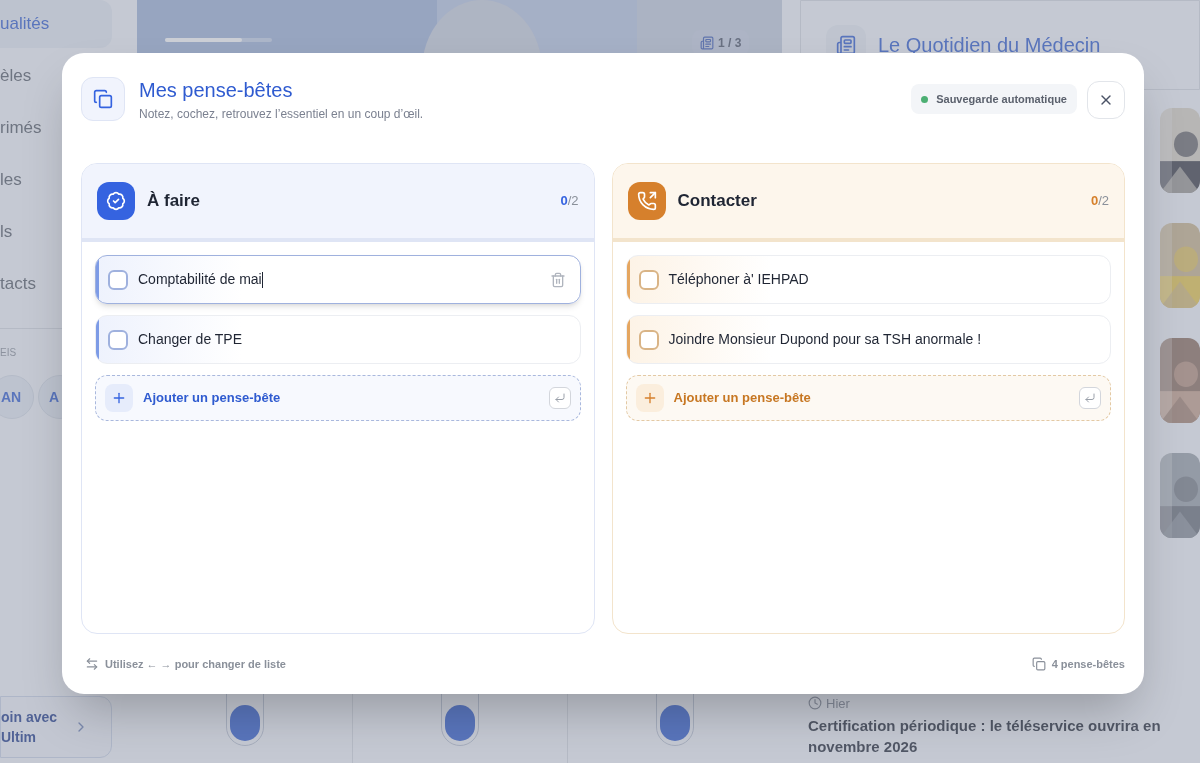 The image size is (1200, 763). Describe the element at coordinates (116, 201) in the screenshot. I see `badge-check-icon` at that location.